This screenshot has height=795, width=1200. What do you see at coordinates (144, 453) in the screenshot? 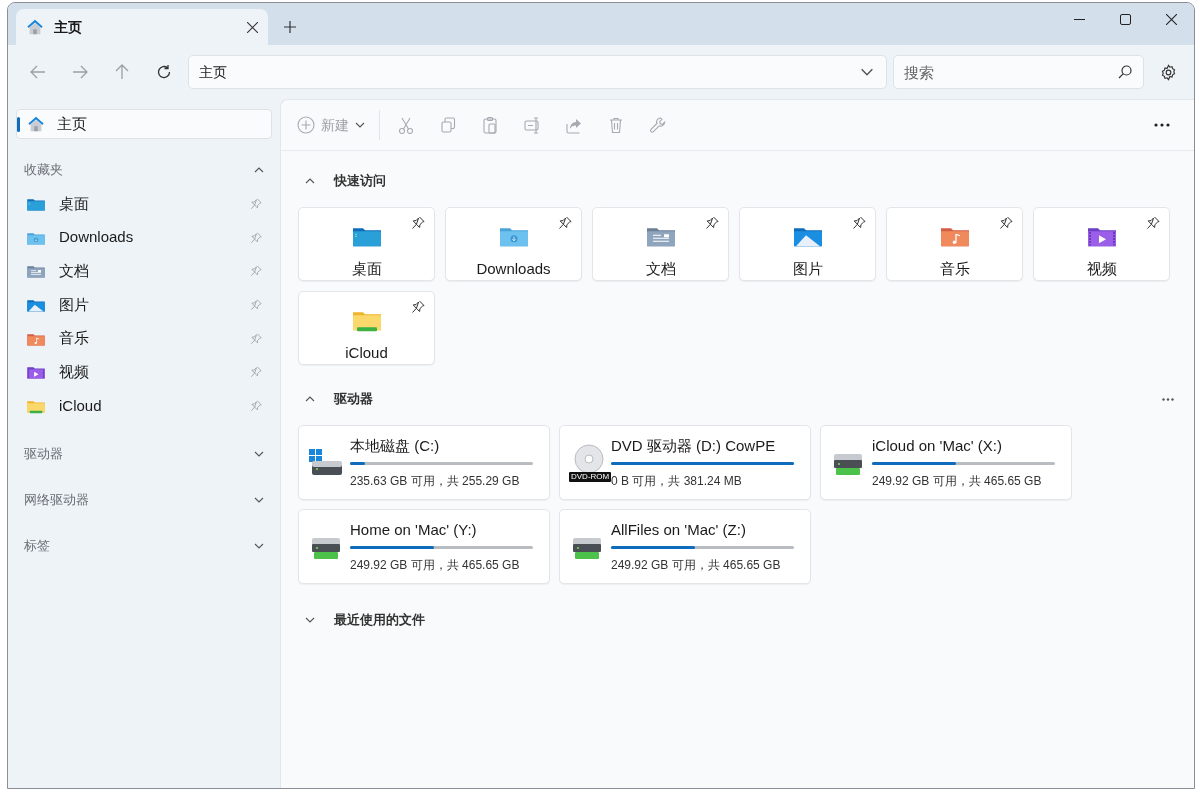
I see `section-header: 驱动器` at bounding box center [144, 453].